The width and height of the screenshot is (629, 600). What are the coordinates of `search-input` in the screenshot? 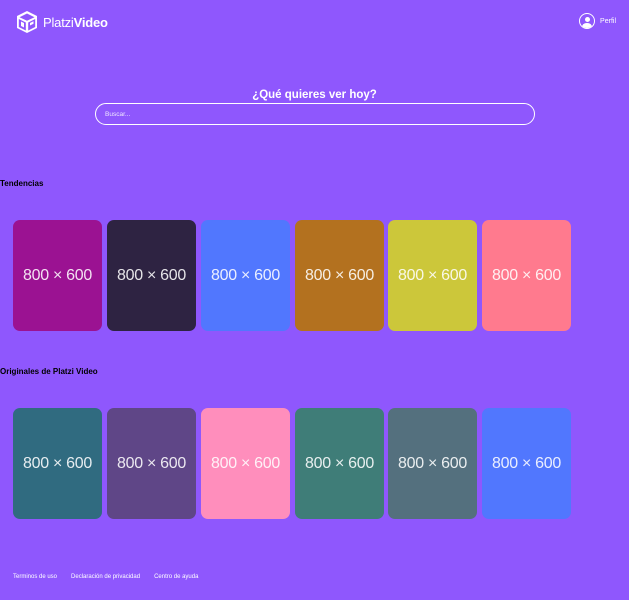 It's located at (315, 114).